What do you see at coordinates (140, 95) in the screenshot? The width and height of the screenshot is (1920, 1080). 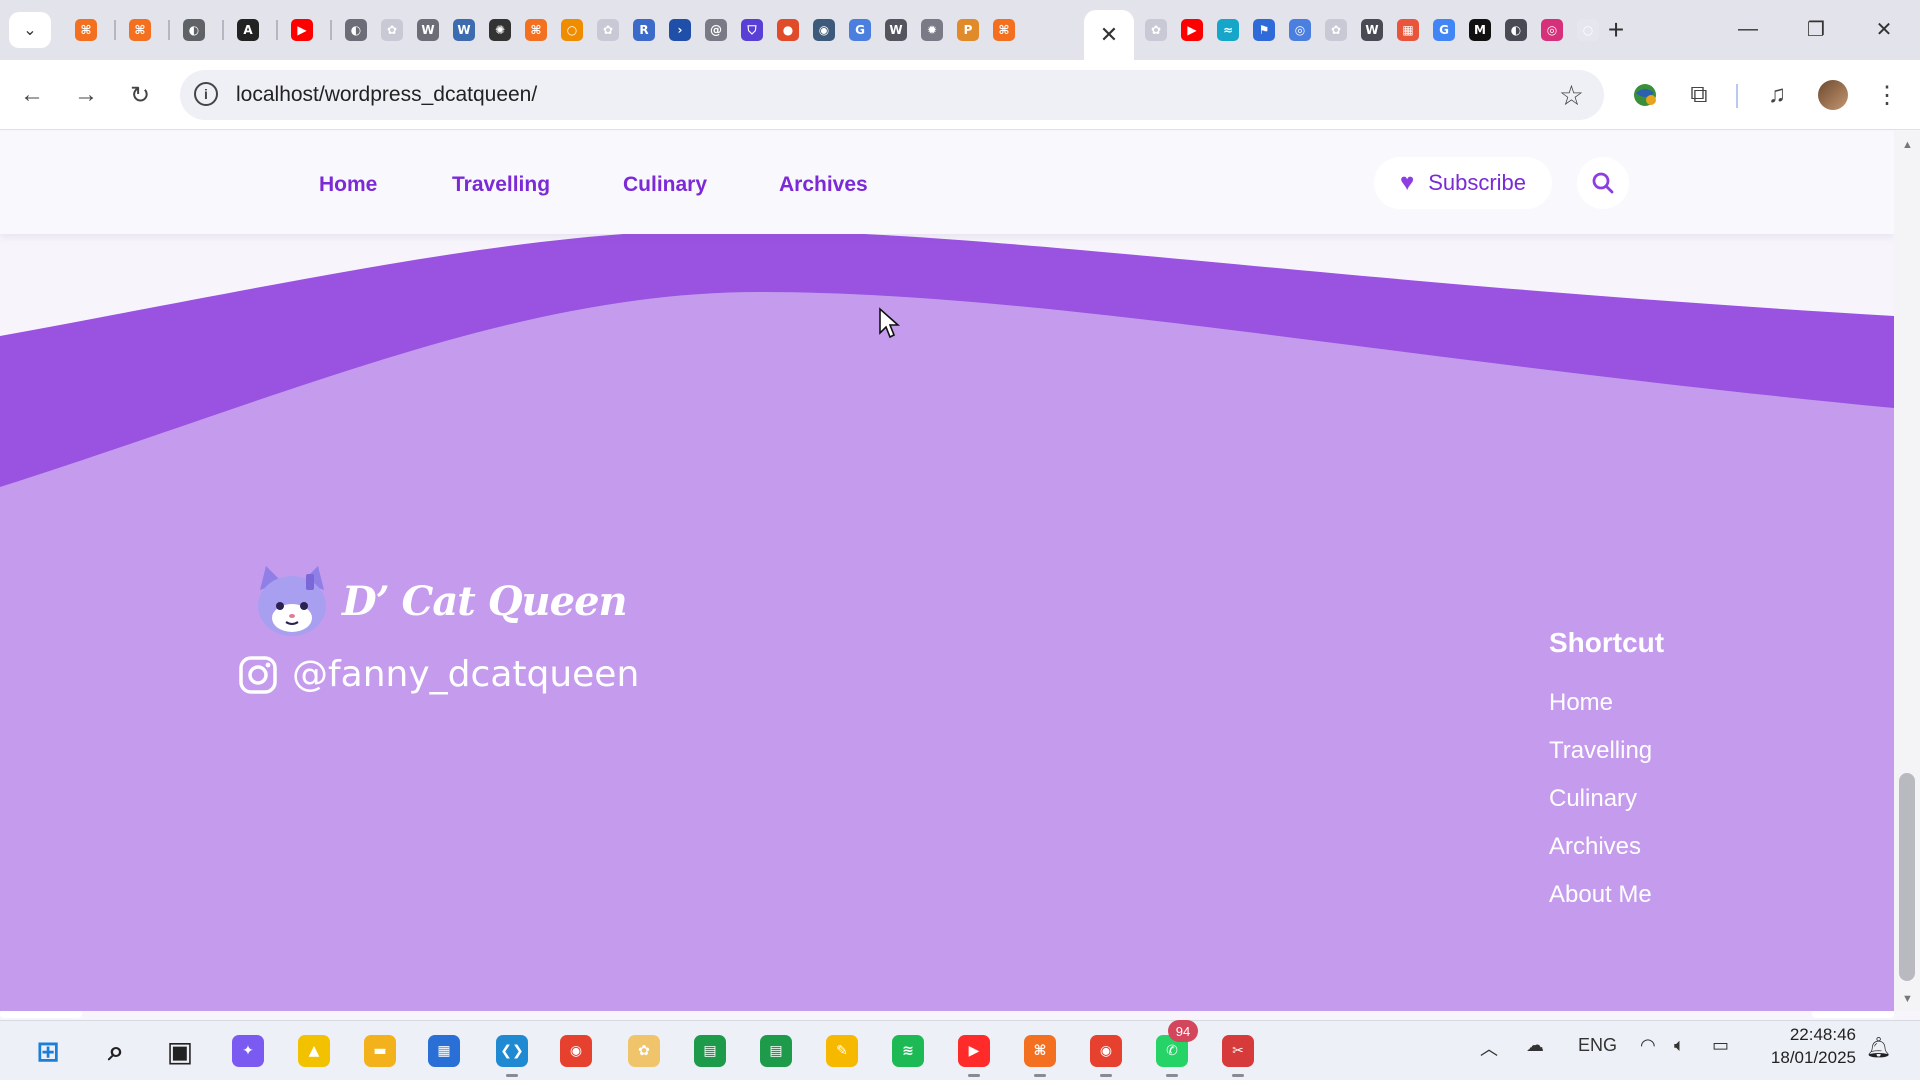 I see `reload-button: ↻` at bounding box center [140, 95].